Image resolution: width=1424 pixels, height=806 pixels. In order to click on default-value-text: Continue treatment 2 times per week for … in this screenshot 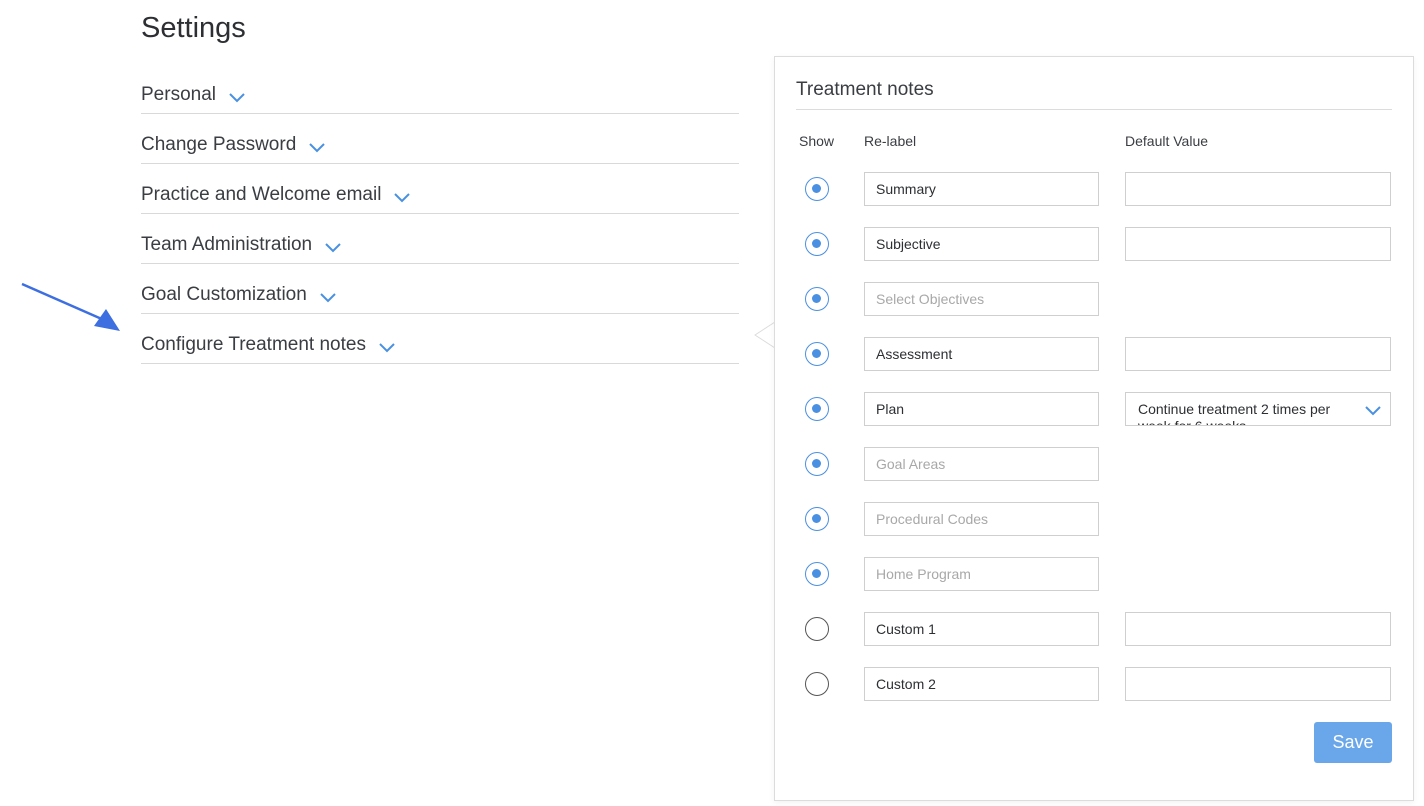, I will do `click(1234, 413)`.